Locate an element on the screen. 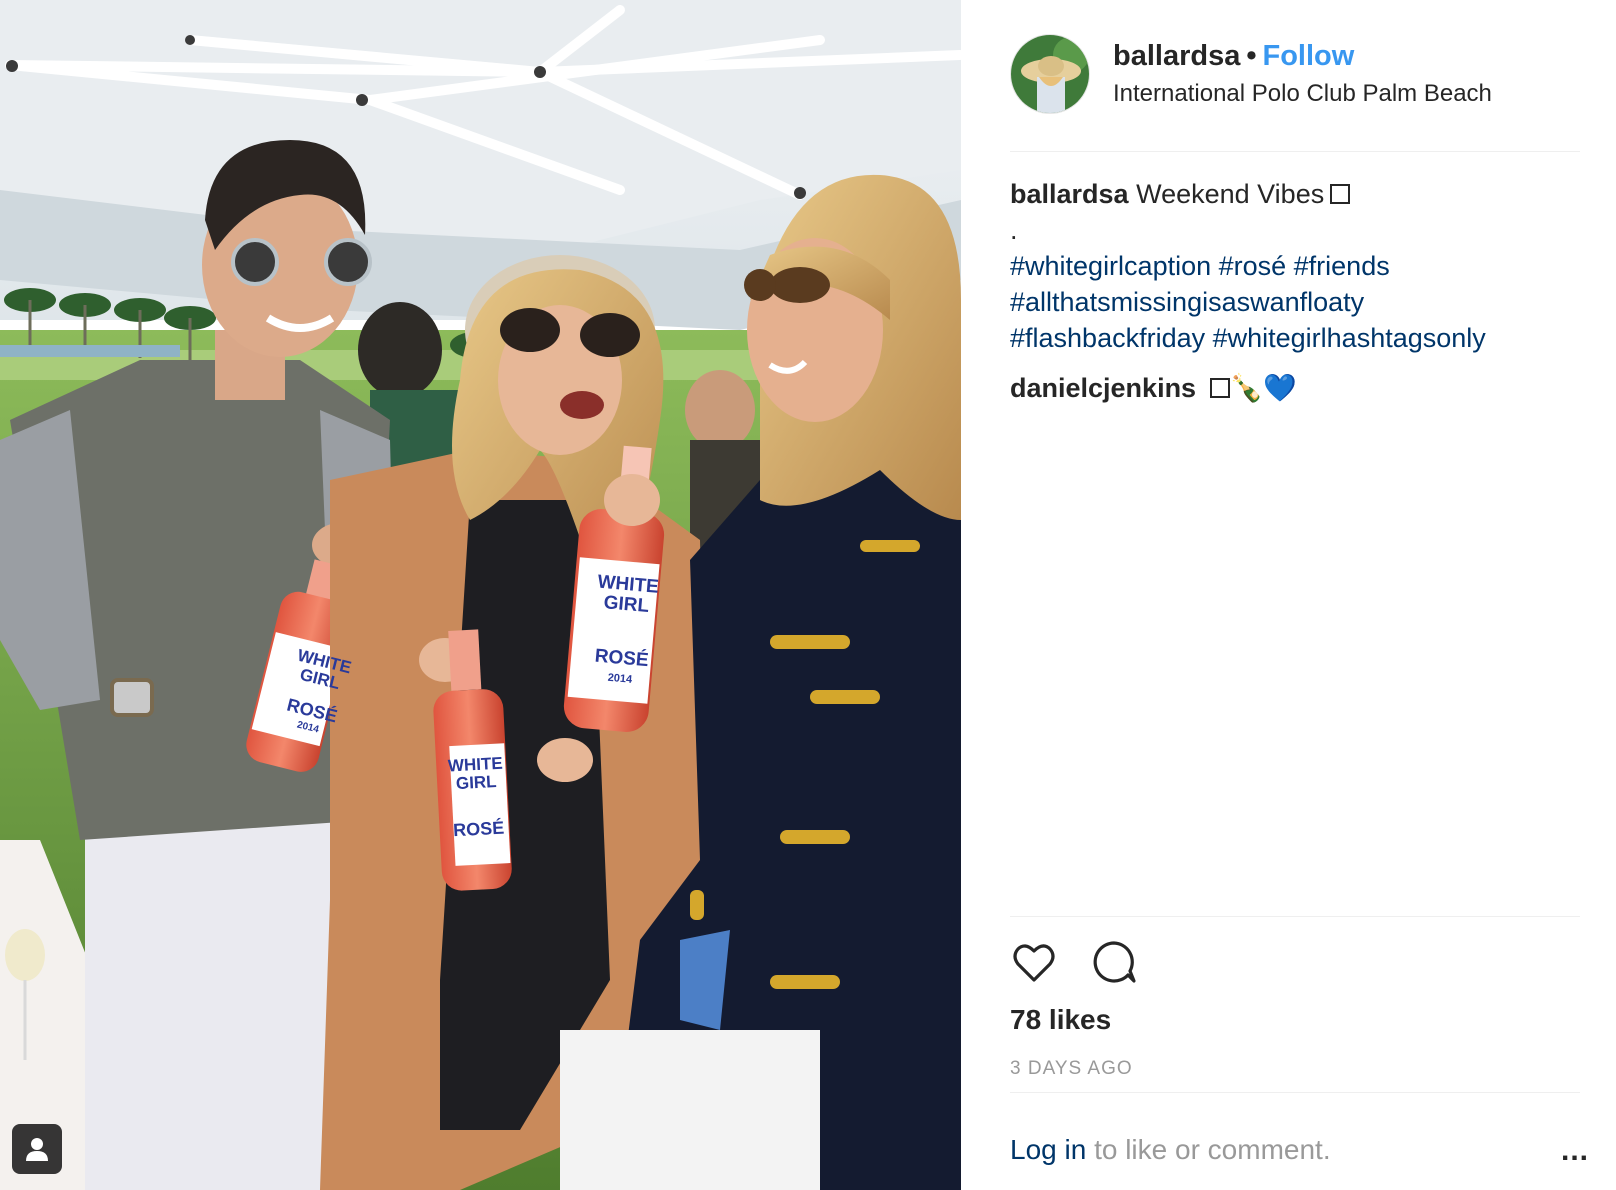 The image size is (1616, 1190). caption-text: Weekend Vibes is located at coordinates (1230, 194).